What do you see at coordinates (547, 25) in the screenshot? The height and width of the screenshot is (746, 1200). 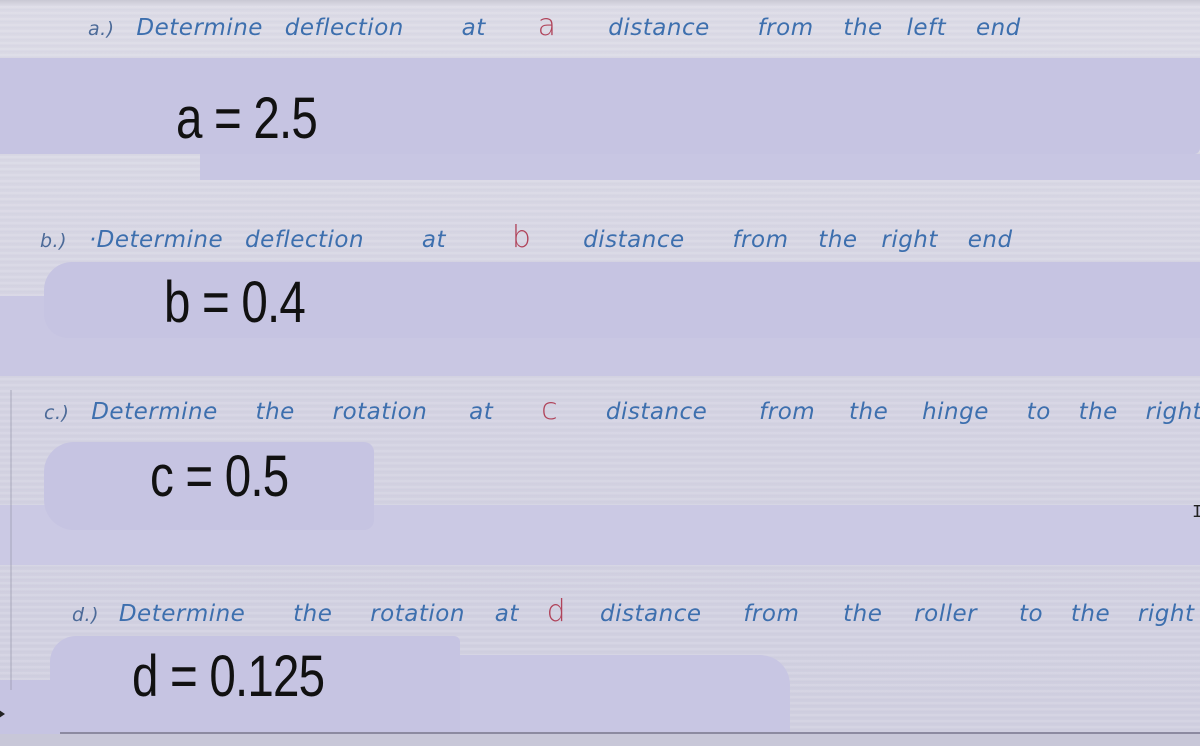 I see `question-variable: a` at bounding box center [547, 25].